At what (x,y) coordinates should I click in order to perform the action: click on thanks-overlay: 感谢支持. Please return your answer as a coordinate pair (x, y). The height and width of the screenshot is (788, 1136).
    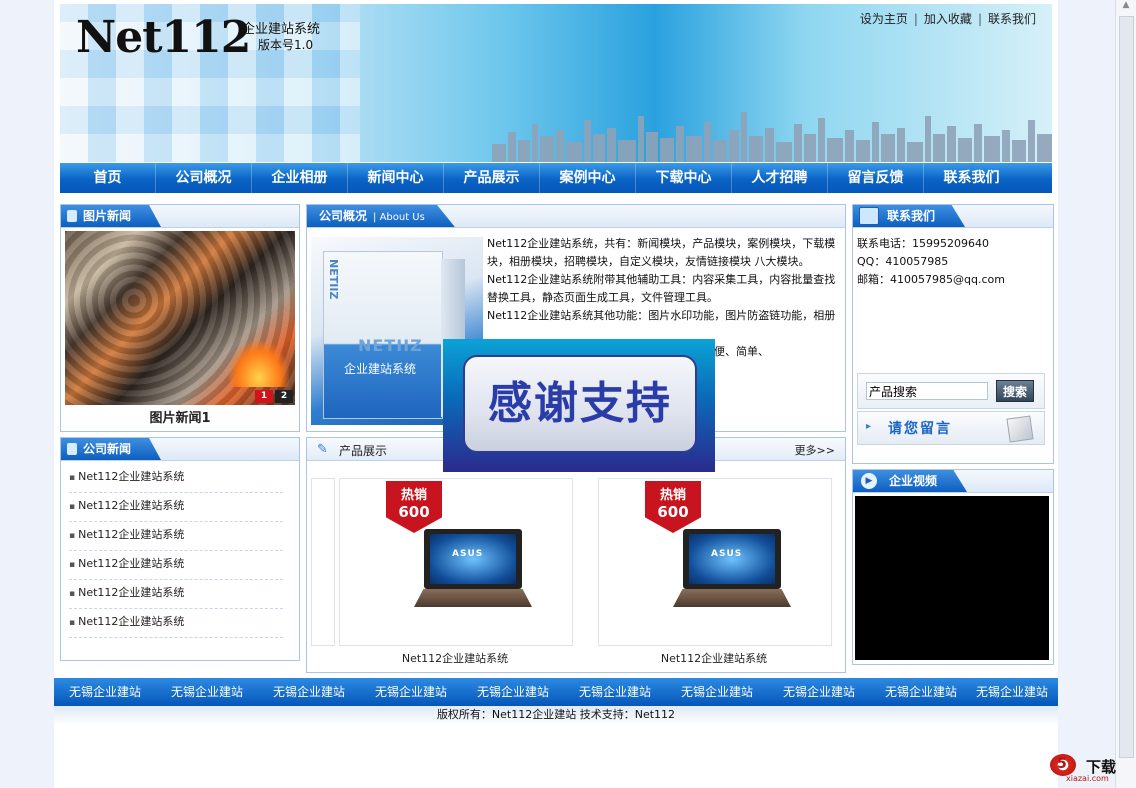
    Looking at the image, I should click on (579, 405).